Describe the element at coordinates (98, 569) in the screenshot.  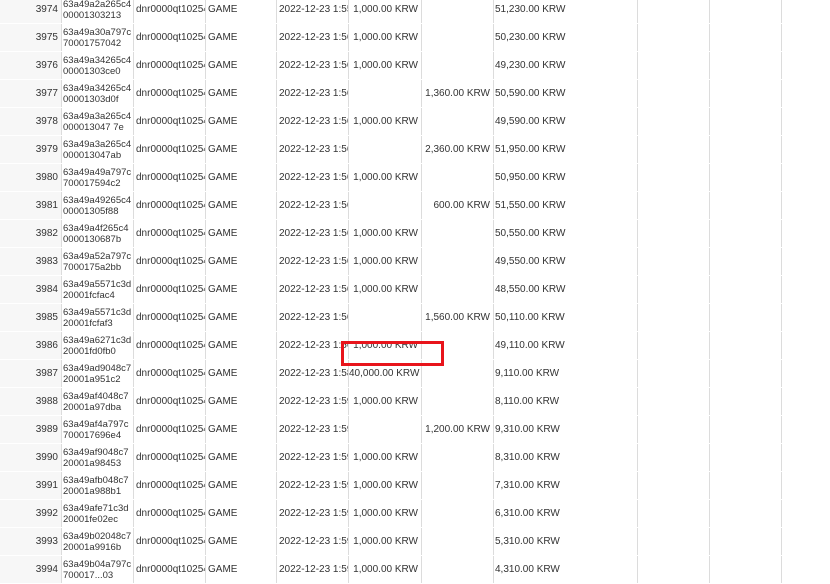
I see `transaction-id-cell: 63a49b04a797c 700017...03` at that location.